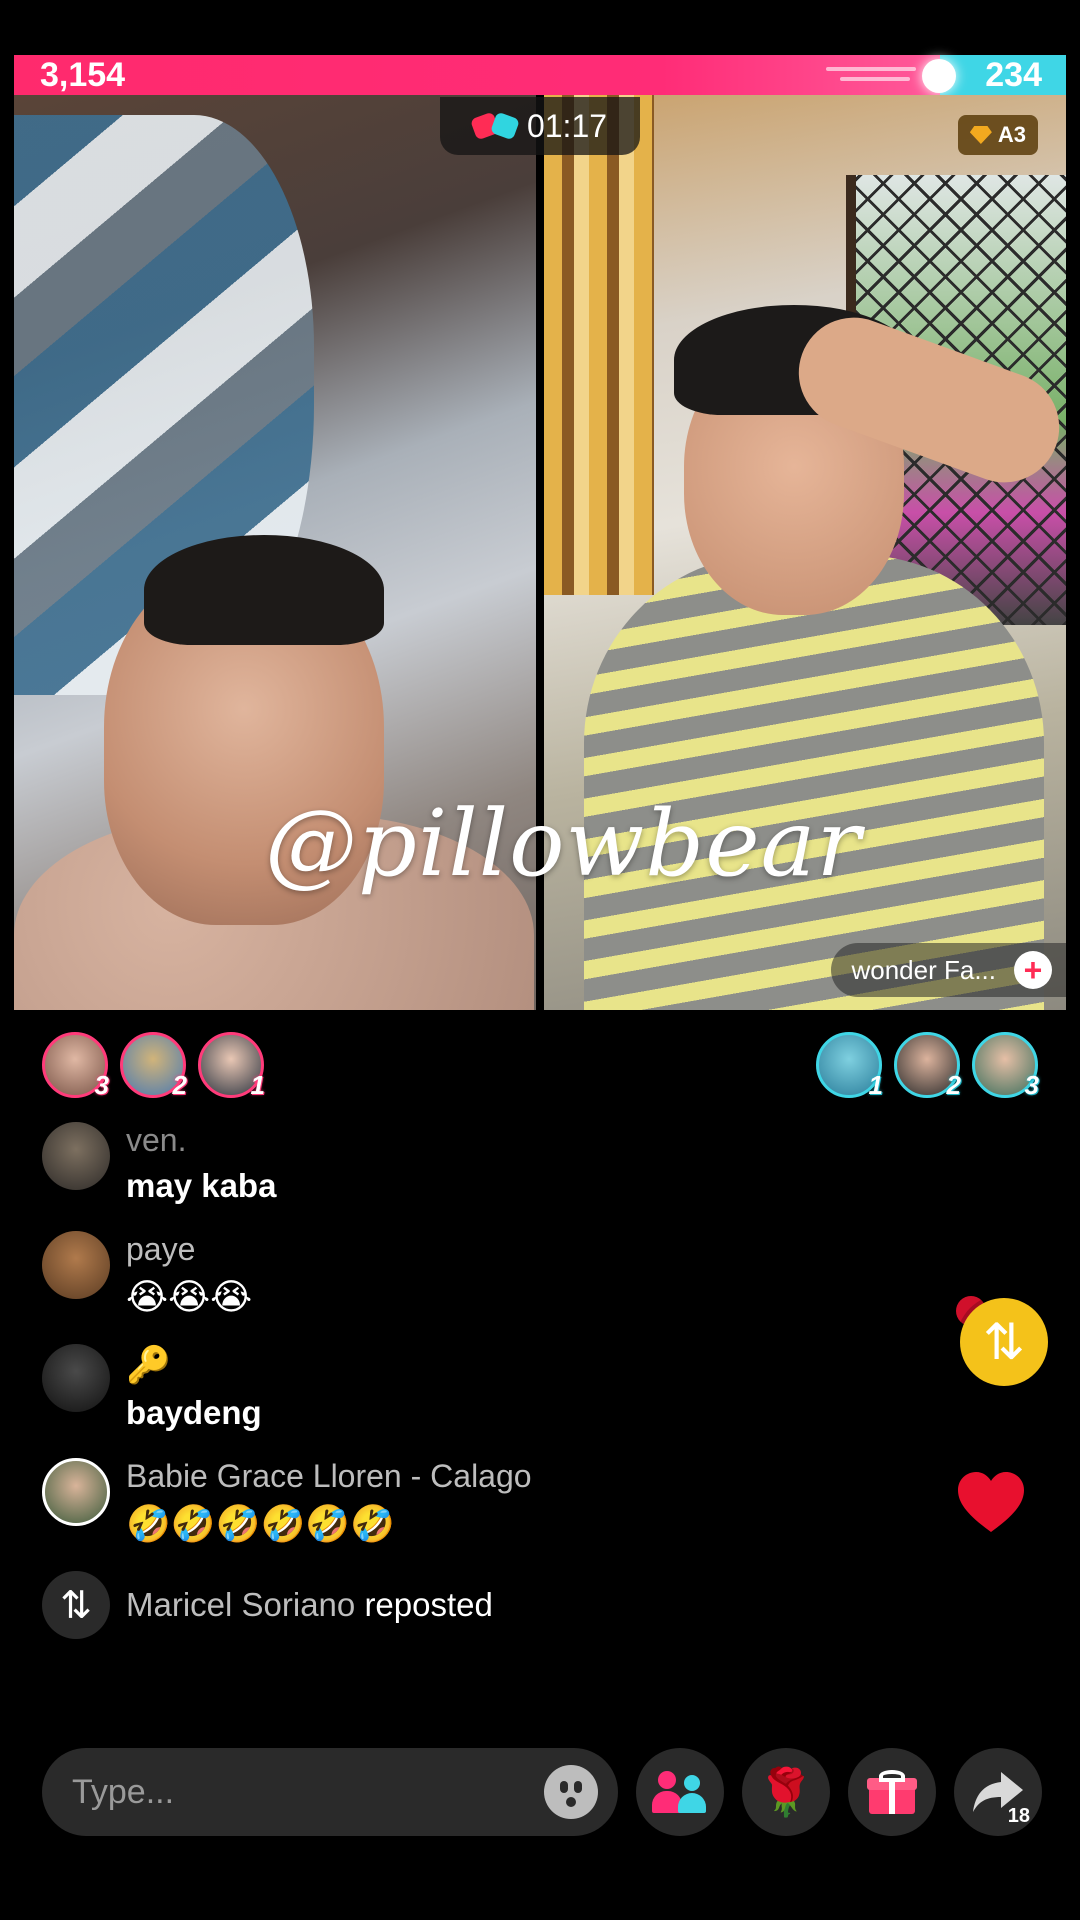 The width and height of the screenshot is (1080, 1920). Describe the element at coordinates (189, 1296) in the screenshot. I see `comment-emoji: 😭😭😭` at that location.